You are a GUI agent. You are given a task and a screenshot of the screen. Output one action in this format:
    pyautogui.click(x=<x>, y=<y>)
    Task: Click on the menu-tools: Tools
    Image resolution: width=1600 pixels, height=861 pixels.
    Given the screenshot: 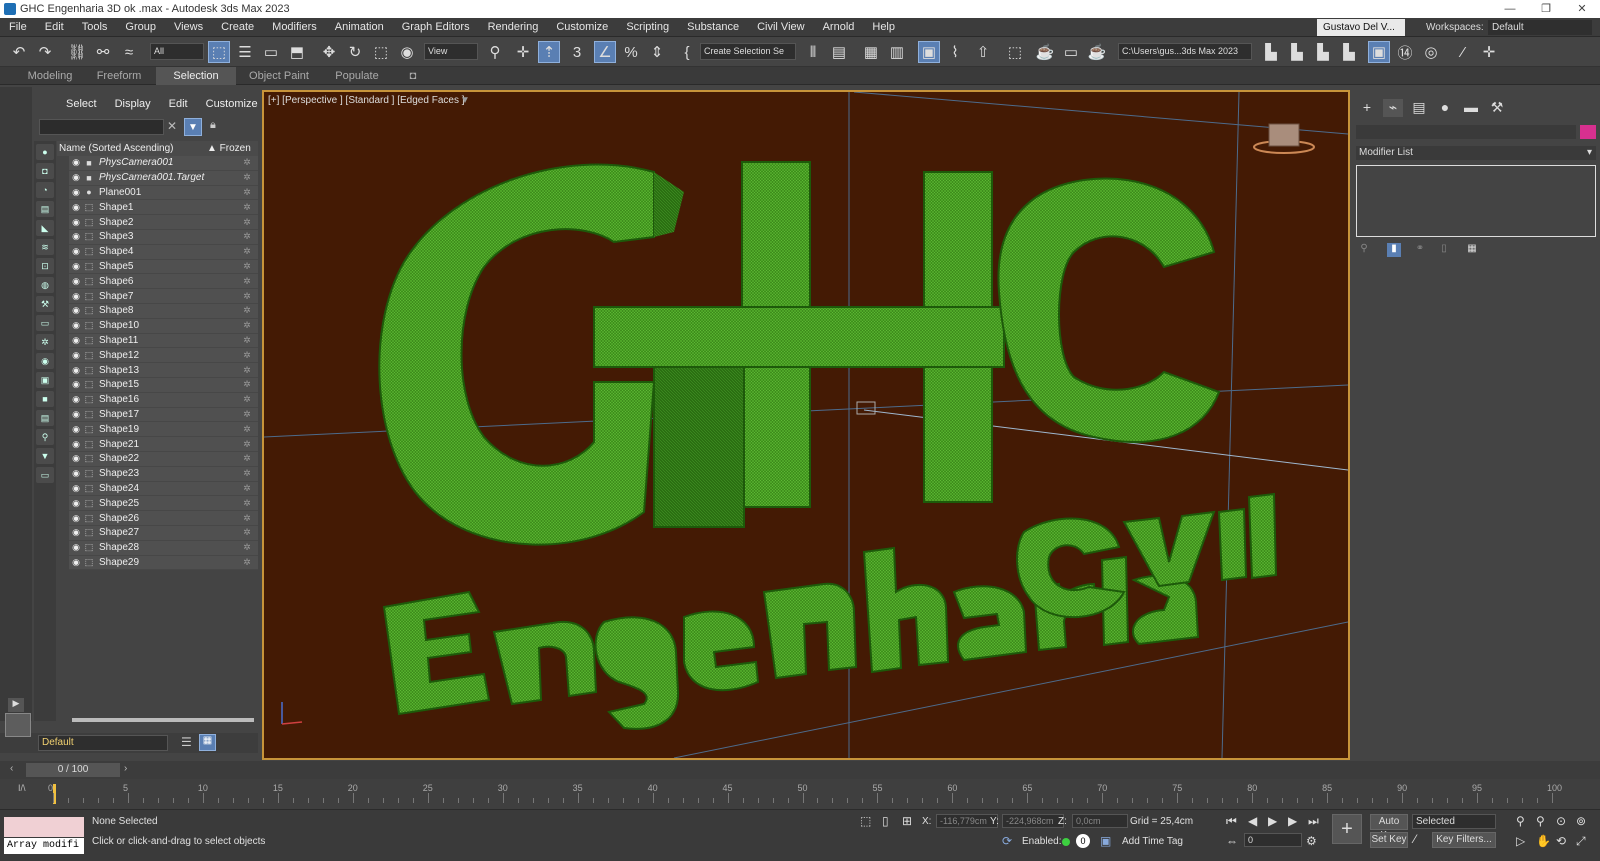 What is the action you would take?
    pyautogui.click(x=95, y=27)
    